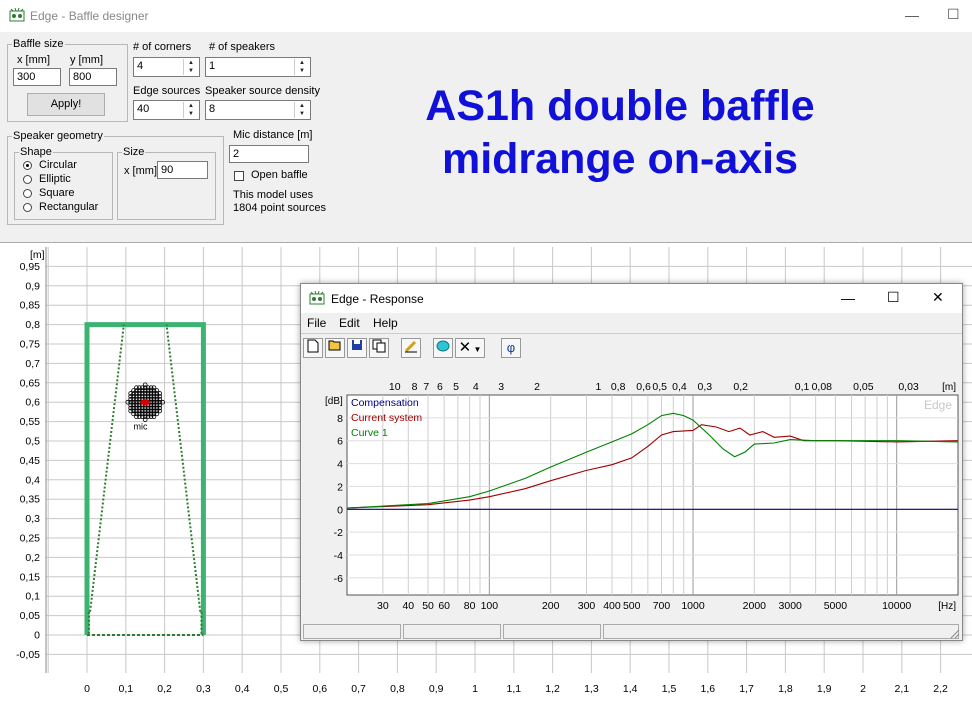  I want to click on x-tick-label: 10000, so click(896, 606).